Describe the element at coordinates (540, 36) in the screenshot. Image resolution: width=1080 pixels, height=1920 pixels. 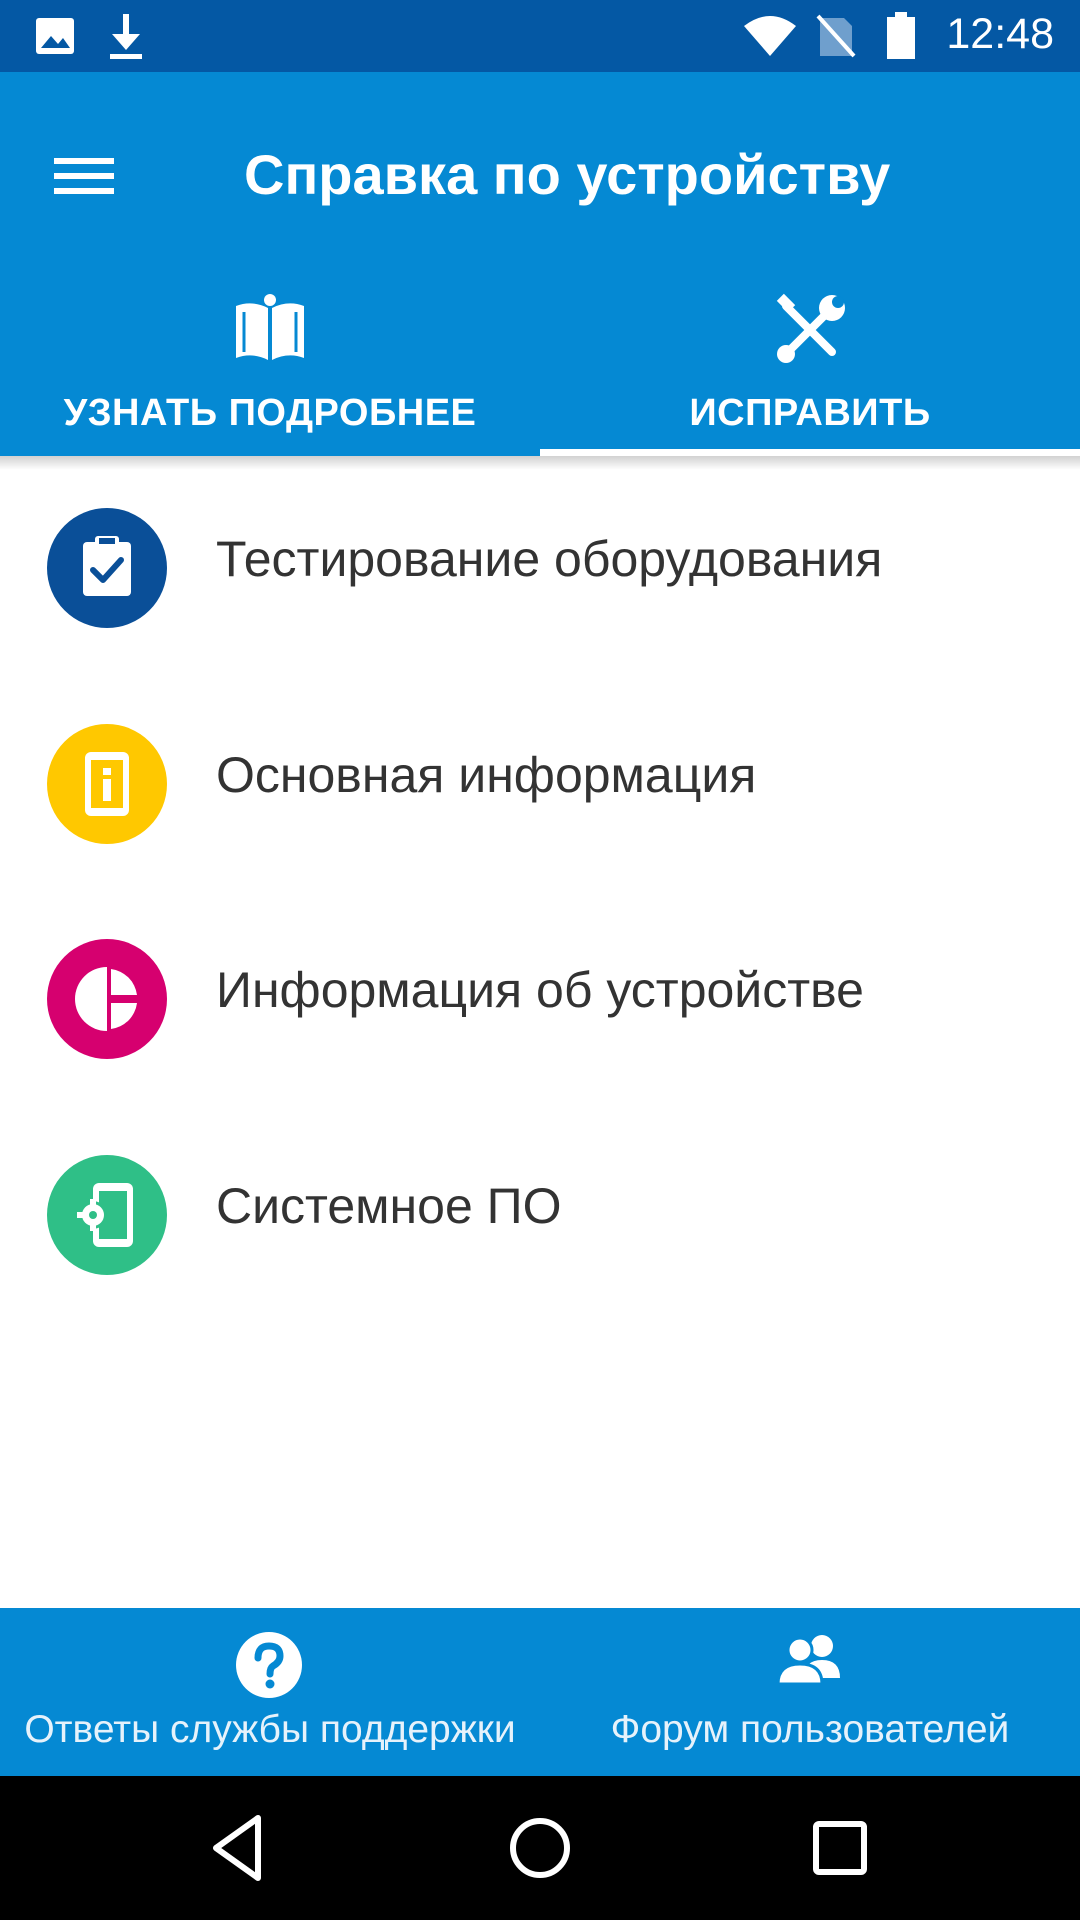
I see `status-bar: 12:48` at that location.